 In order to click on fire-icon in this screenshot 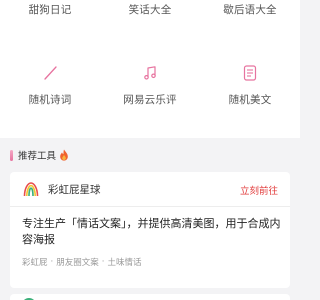, I will do `click(64, 155)`.